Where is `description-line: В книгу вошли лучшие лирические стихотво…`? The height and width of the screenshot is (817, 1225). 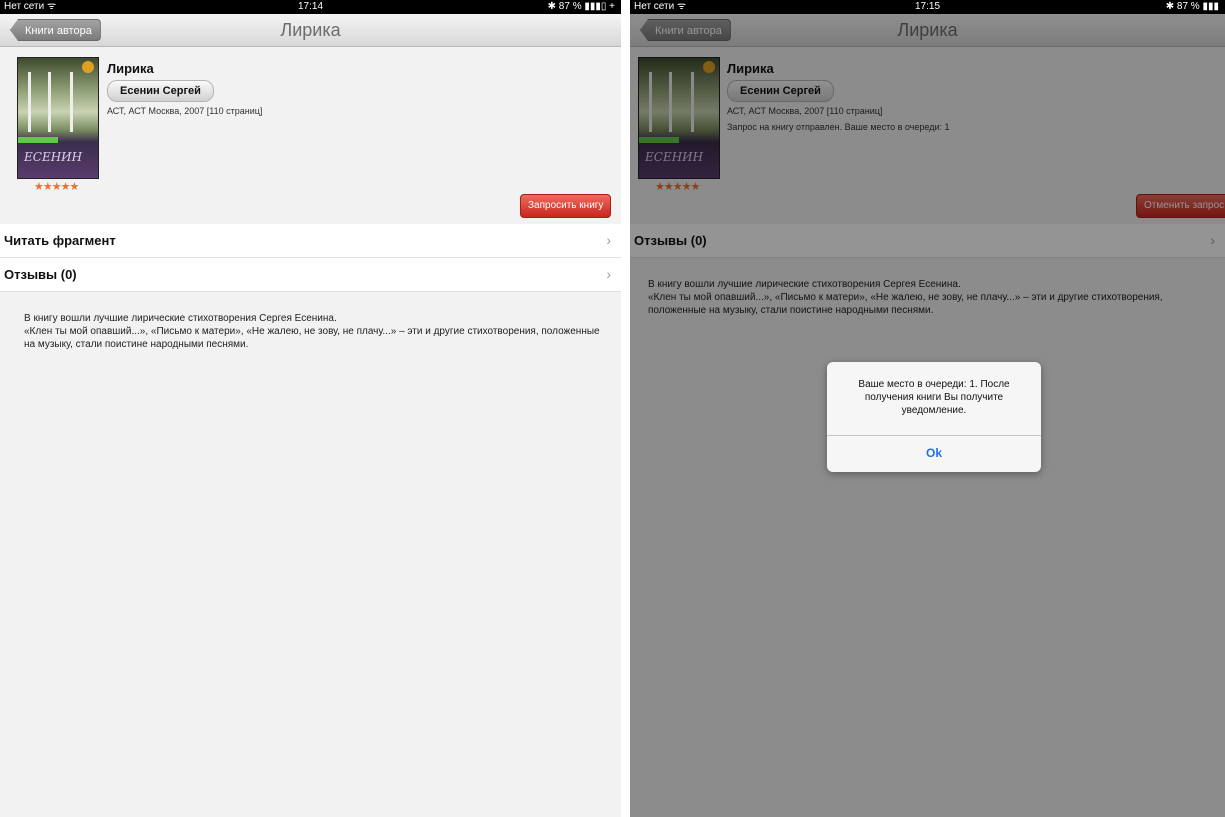
description-line: В книгу вошли лучшие лирические стихотво… is located at coordinates (180, 318).